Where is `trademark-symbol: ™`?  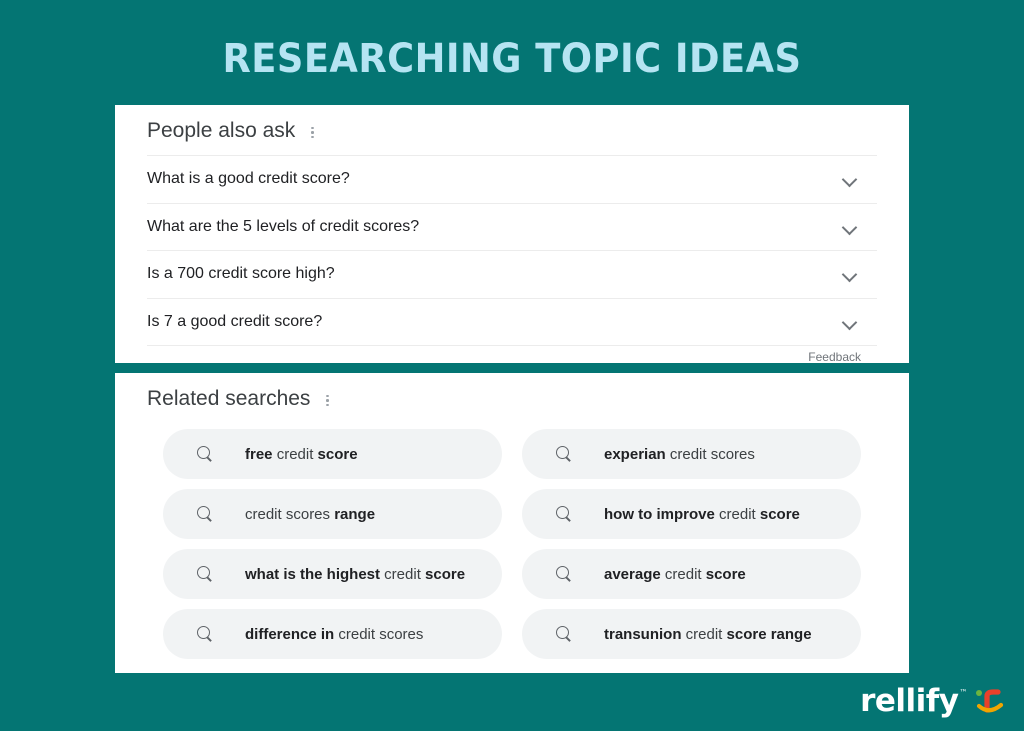
trademark-symbol: ™ is located at coordinates (963, 692).